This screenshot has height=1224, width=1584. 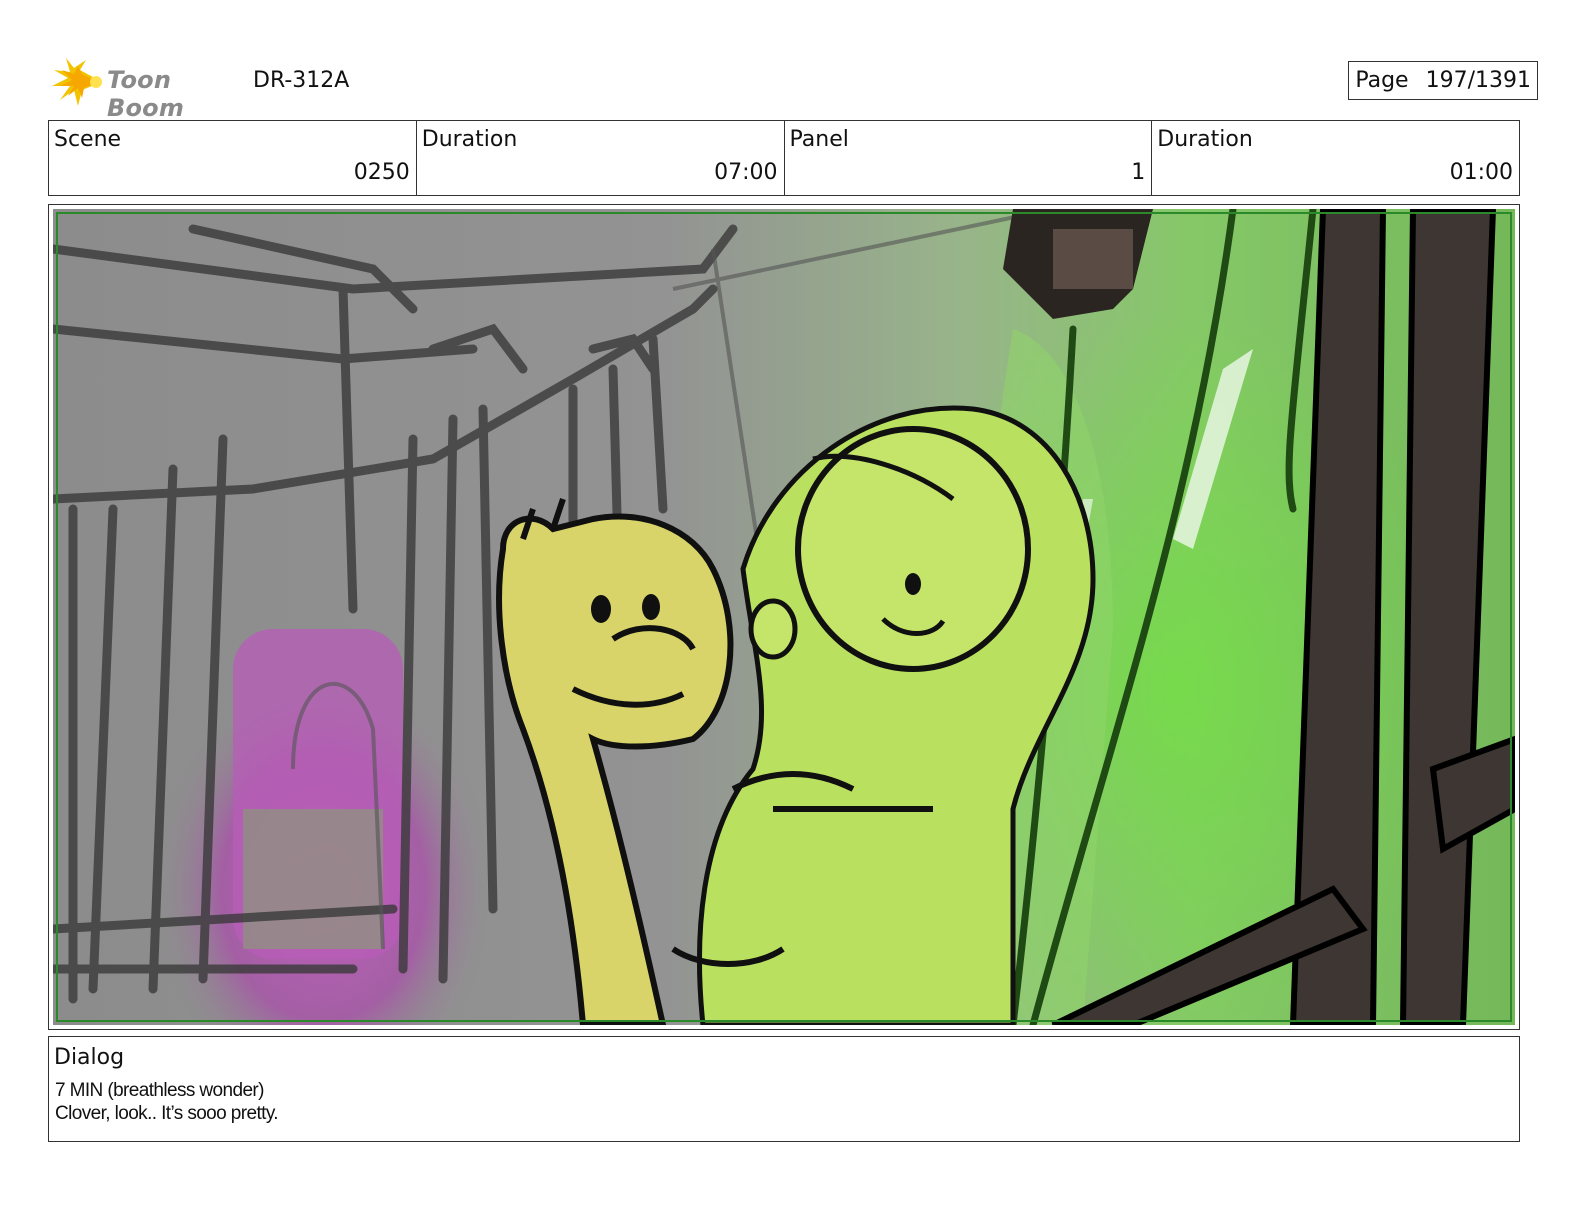 What do you see at coordinates (793, 88) in the screenshot?
I see `page-header: Toon Boom DR-312A Page 197/1391` at bounding box center [793, 88].